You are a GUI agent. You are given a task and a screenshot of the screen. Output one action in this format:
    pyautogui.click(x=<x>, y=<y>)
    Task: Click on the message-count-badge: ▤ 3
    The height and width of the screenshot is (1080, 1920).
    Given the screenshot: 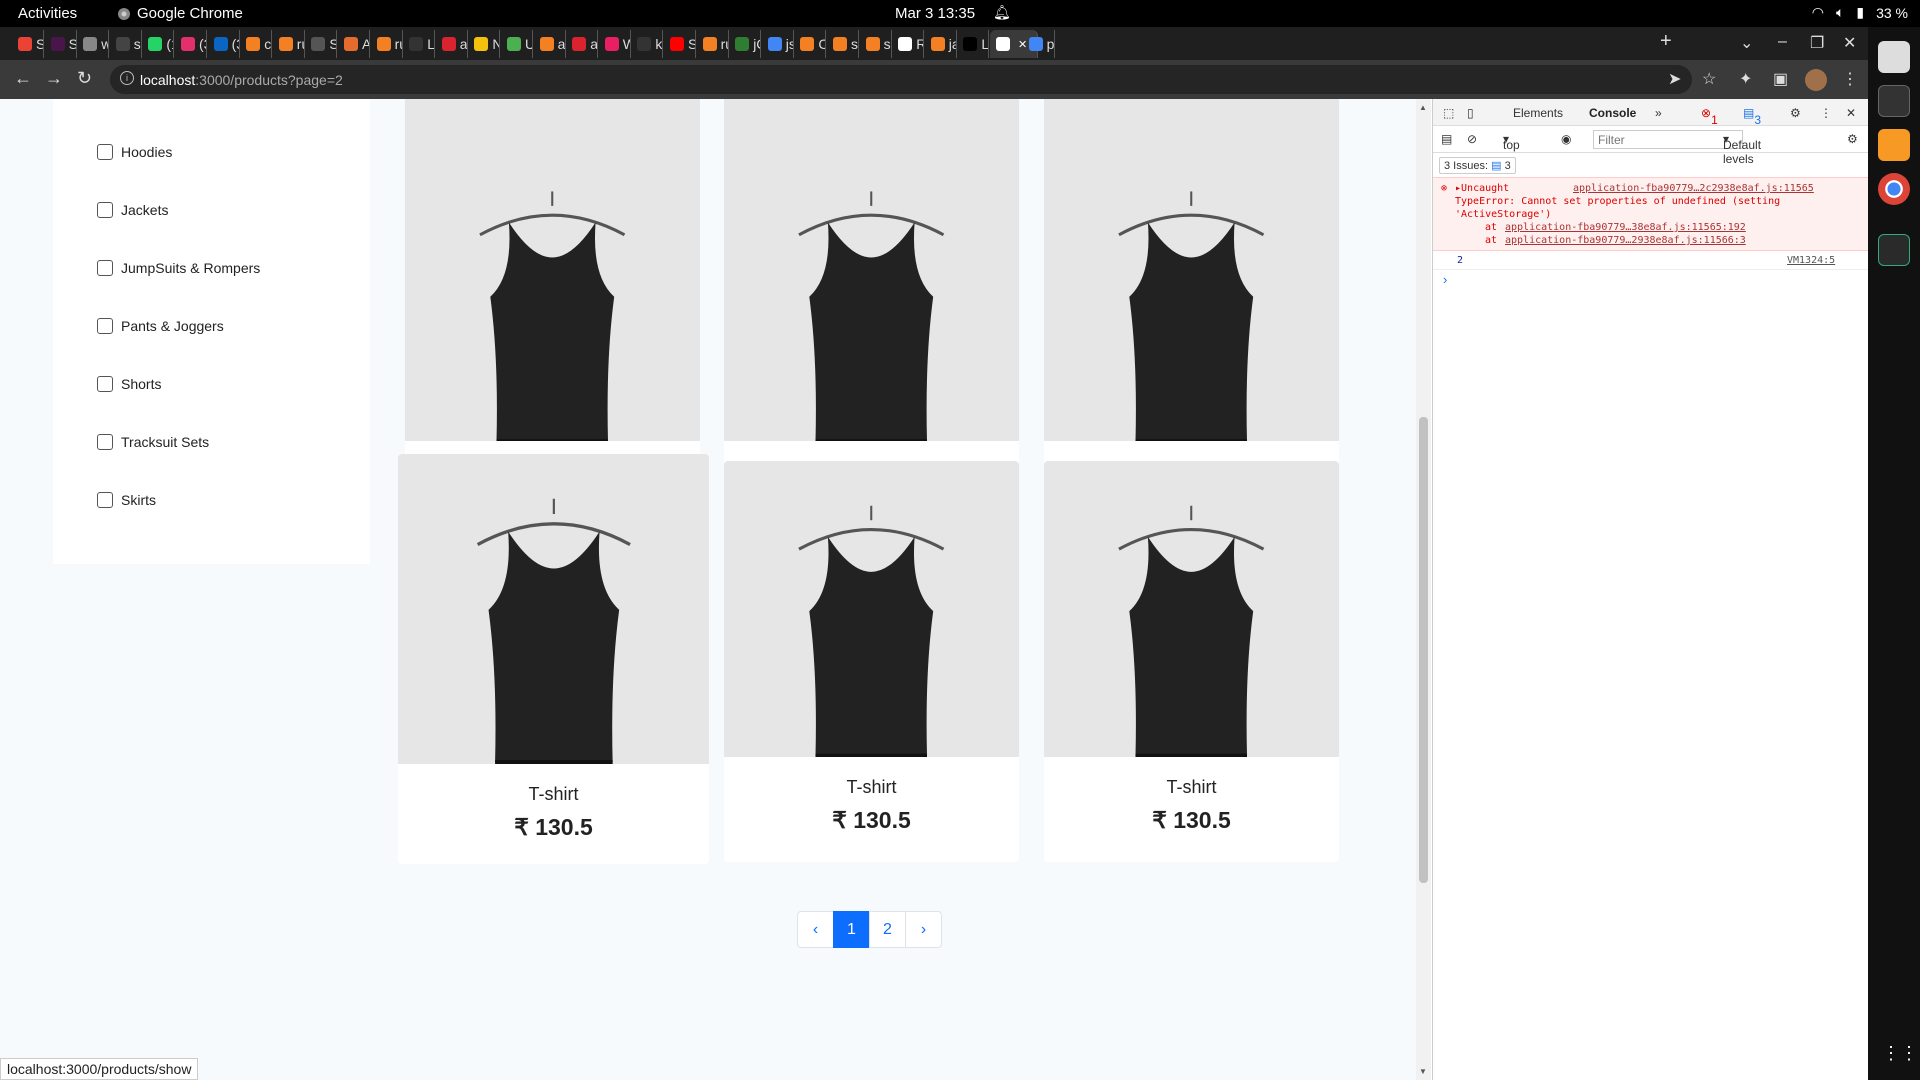 What is the action you would take?
    pyautogui.click(x=1752, y=116)
    